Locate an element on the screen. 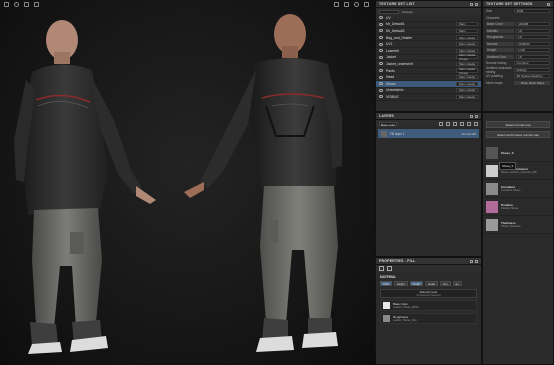  select-tool-icon is located at coordinates (6, 4).